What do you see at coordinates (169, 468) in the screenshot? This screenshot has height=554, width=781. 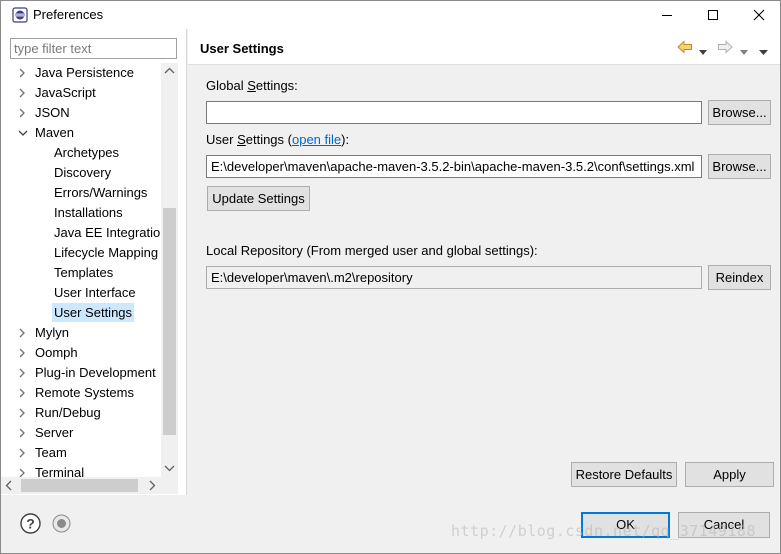 I see `scroll-down-icon` at bounding box center [169, 468].